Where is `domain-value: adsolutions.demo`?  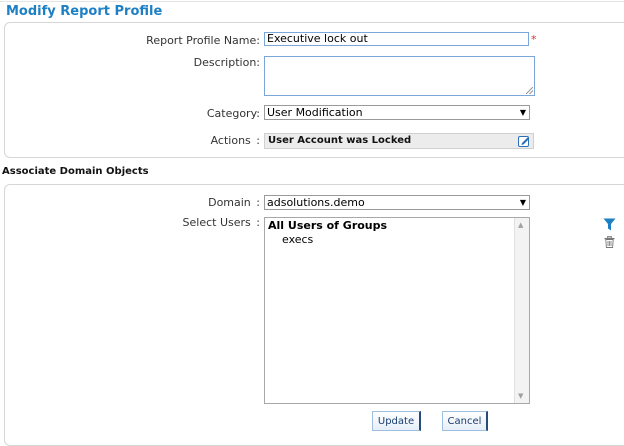 domain-value: adsolutions.demo is located at coordinates (316, 202).